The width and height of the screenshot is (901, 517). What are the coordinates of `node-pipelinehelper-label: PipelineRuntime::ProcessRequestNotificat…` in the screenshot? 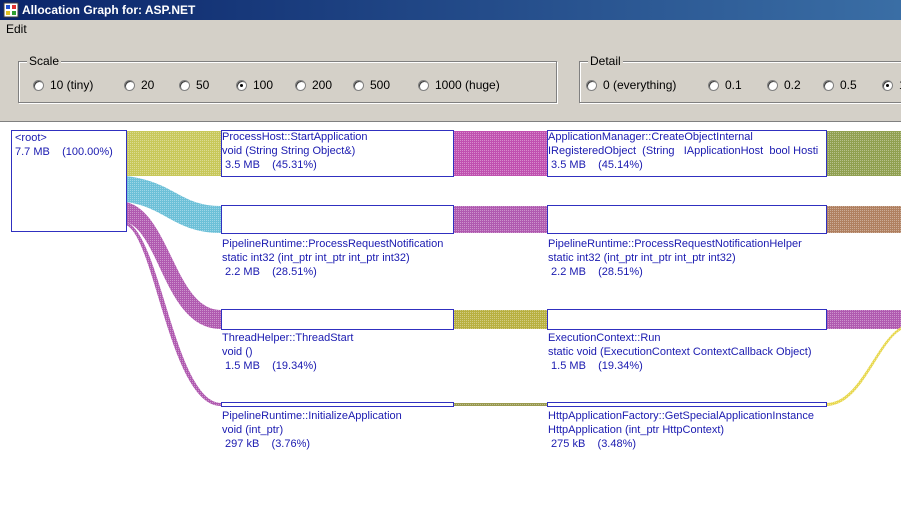 It's located at (675, 258).